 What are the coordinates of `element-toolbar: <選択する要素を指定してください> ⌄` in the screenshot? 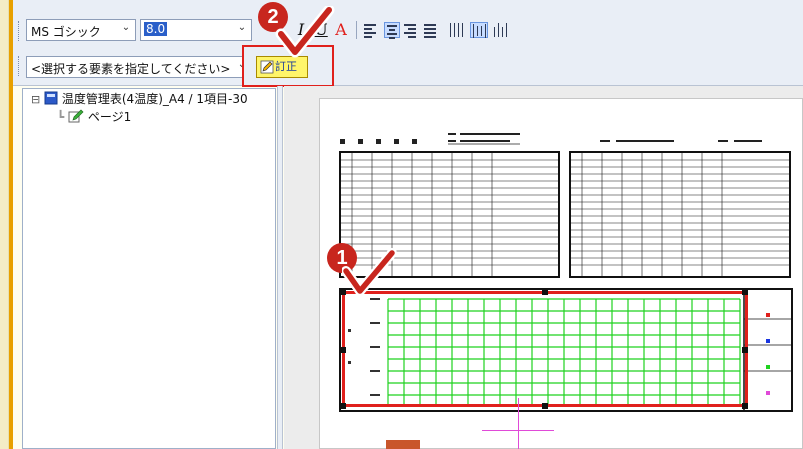 It's located at (386, 68).